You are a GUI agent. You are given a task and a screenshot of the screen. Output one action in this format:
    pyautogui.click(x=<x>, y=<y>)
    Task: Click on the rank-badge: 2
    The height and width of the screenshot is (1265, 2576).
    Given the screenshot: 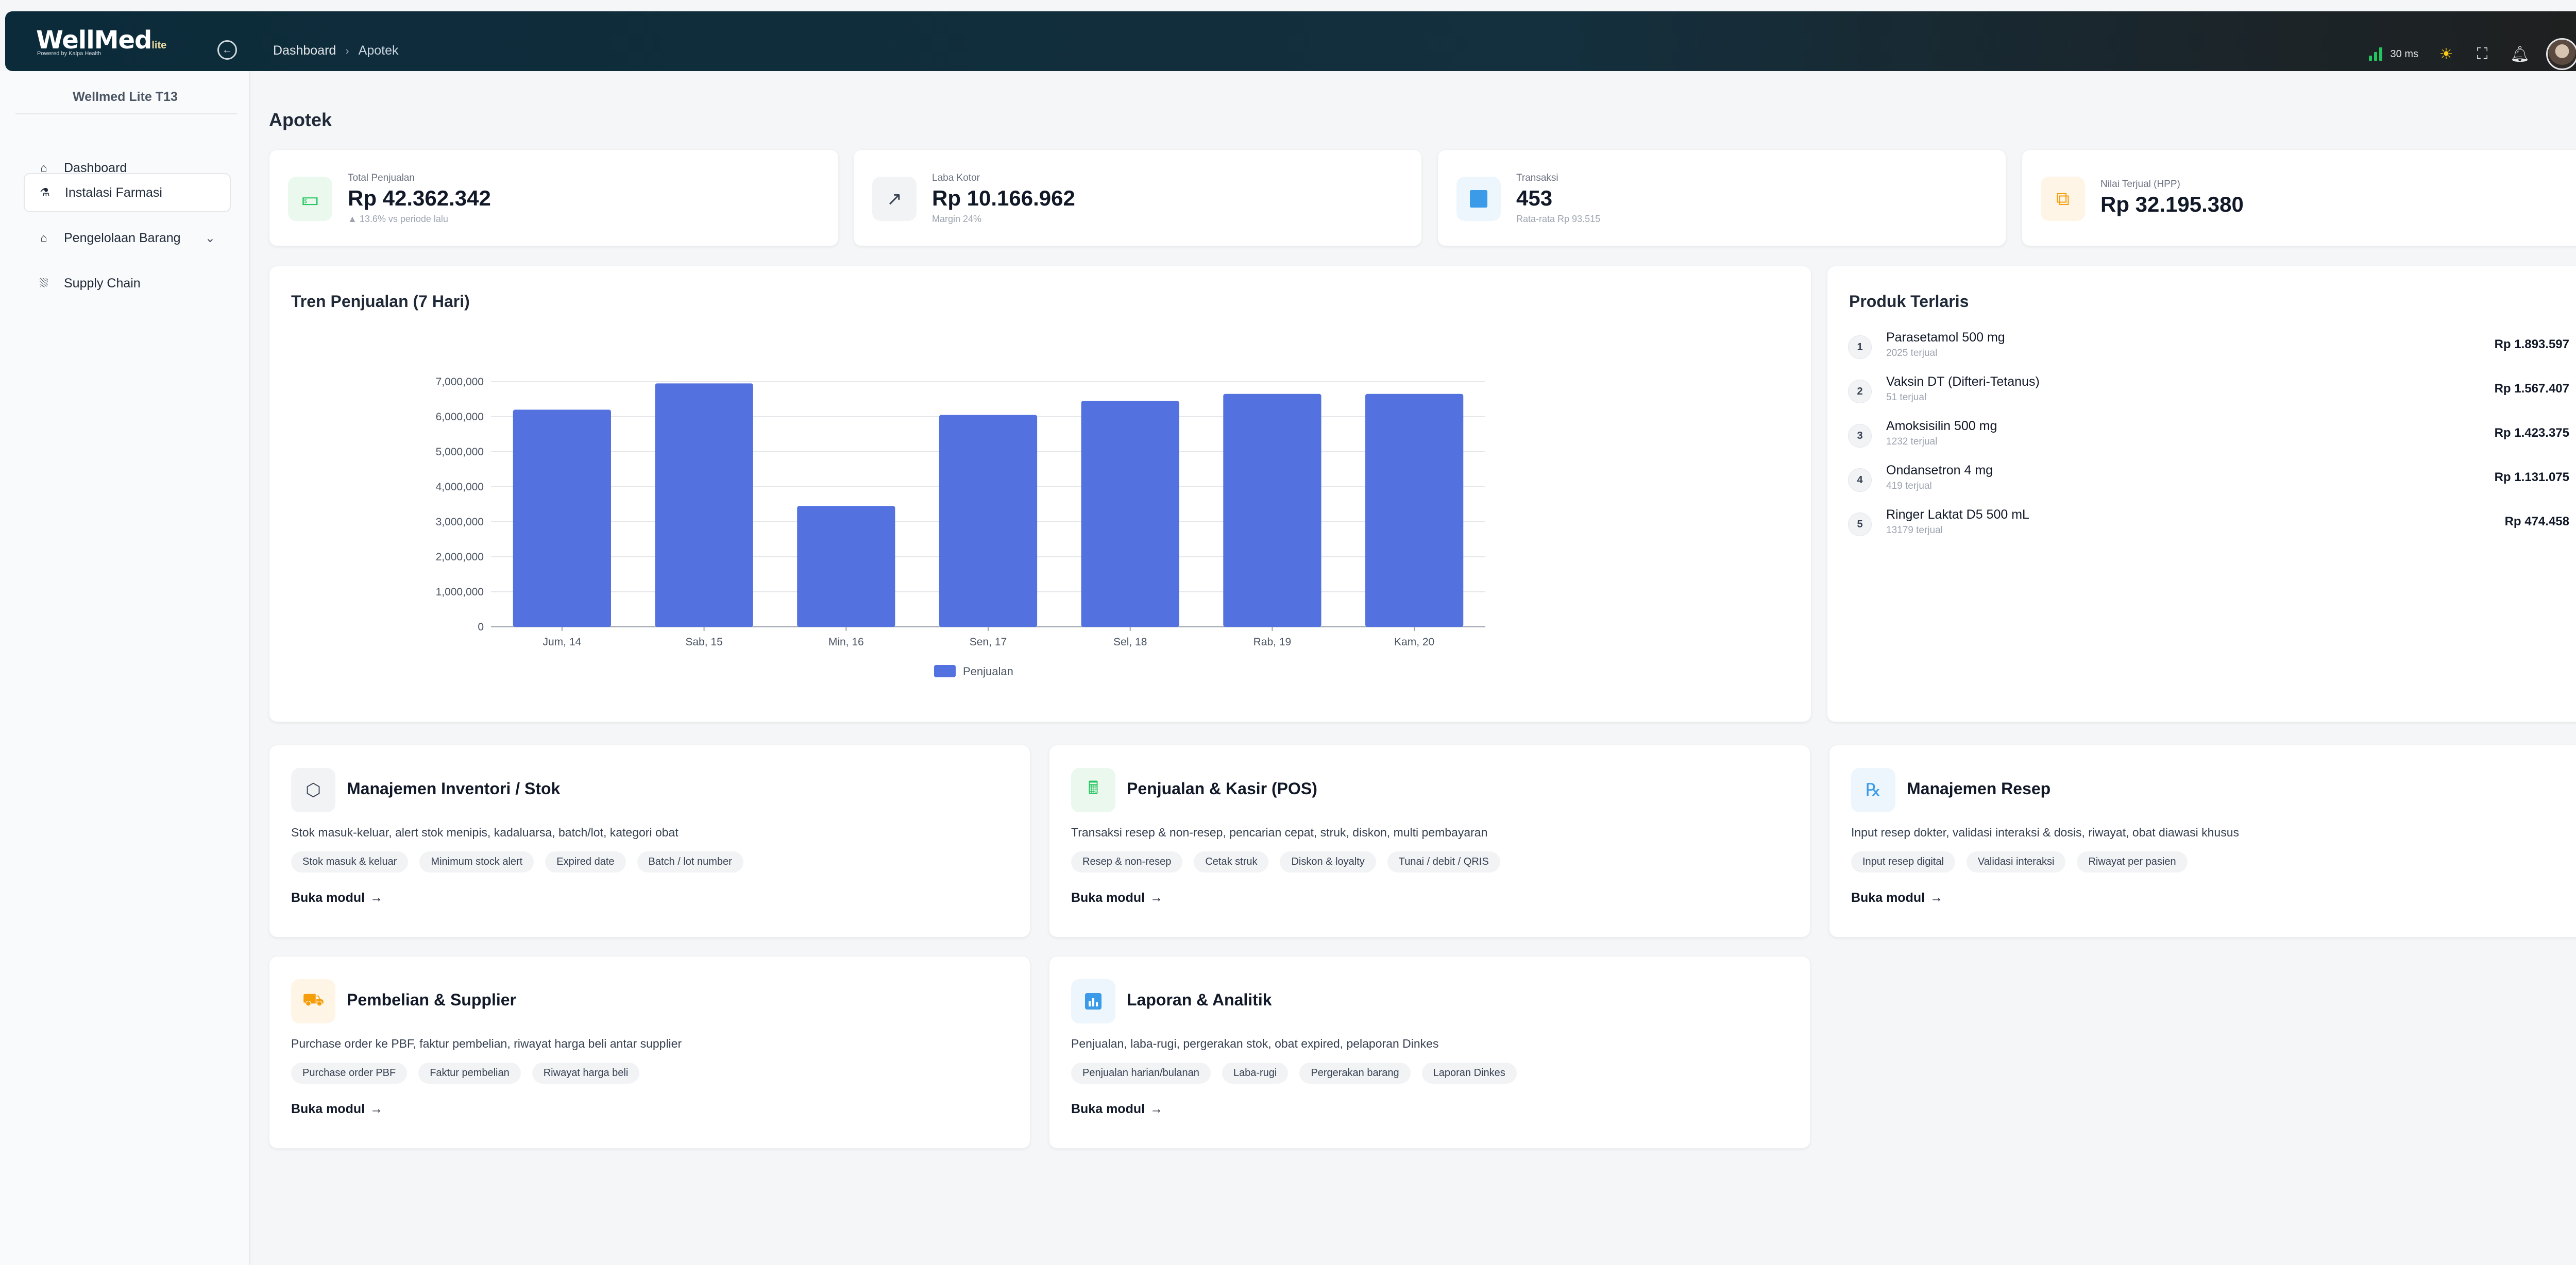 What is the action you would take?
    pyautogui.click(x=1860, y=391)
    